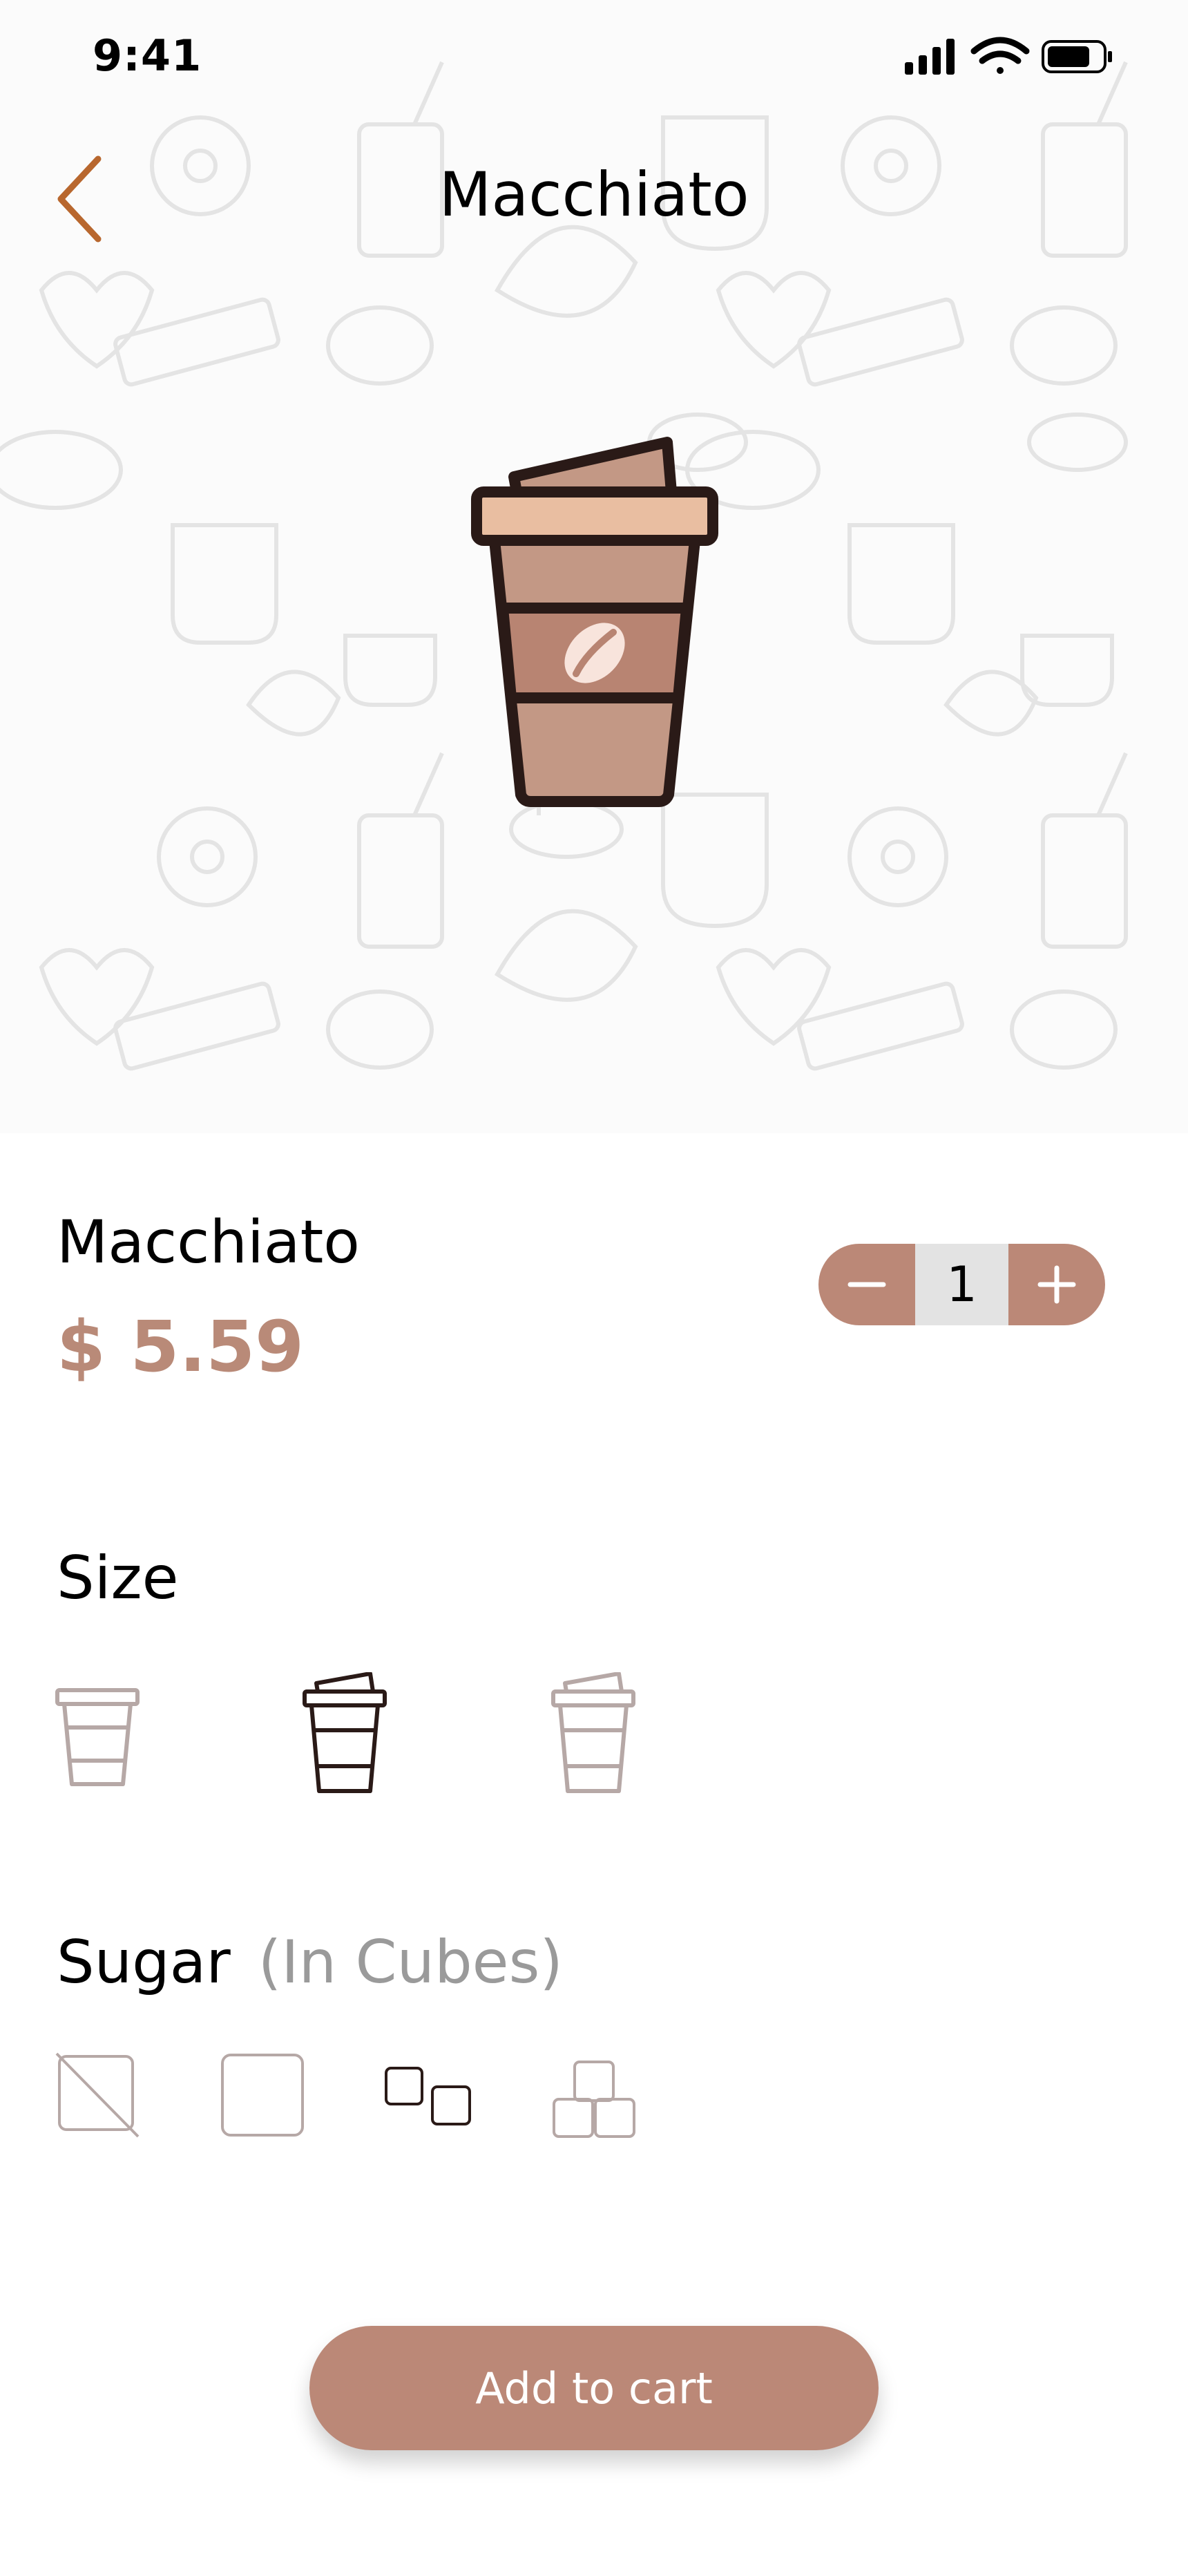 The height and width of the screenshot is (2576, 1188). I want to click on coffee-cup-illustration, so click(594, 623).